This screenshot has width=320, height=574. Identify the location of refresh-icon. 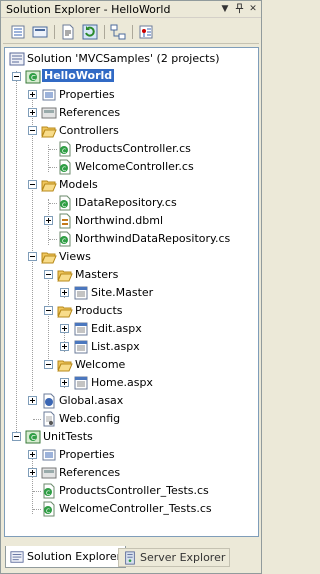
(90, 32).